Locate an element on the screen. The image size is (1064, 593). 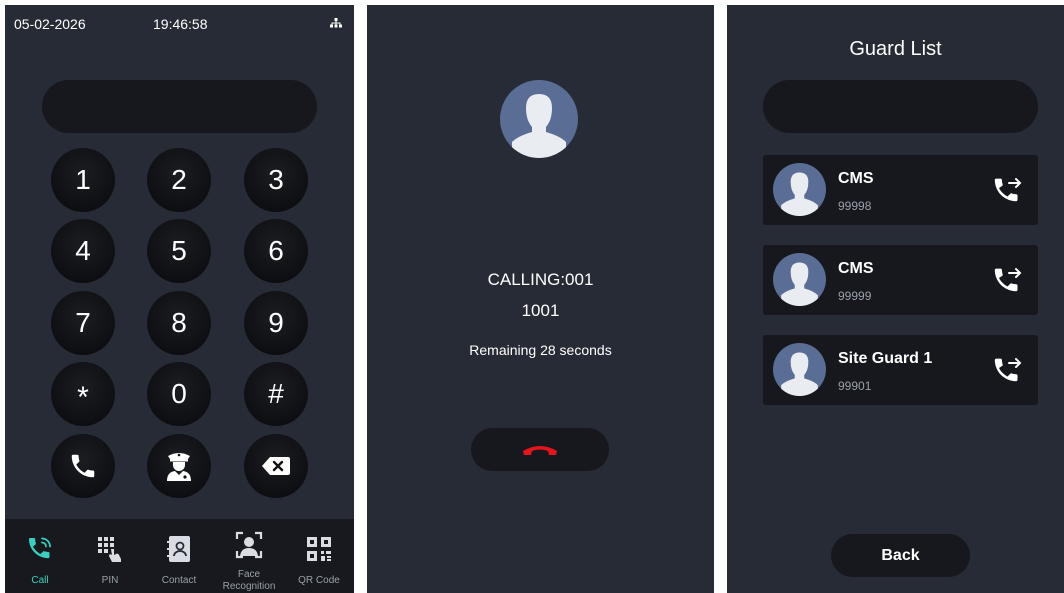
key-hash: # is located at coordinates (276, 394).